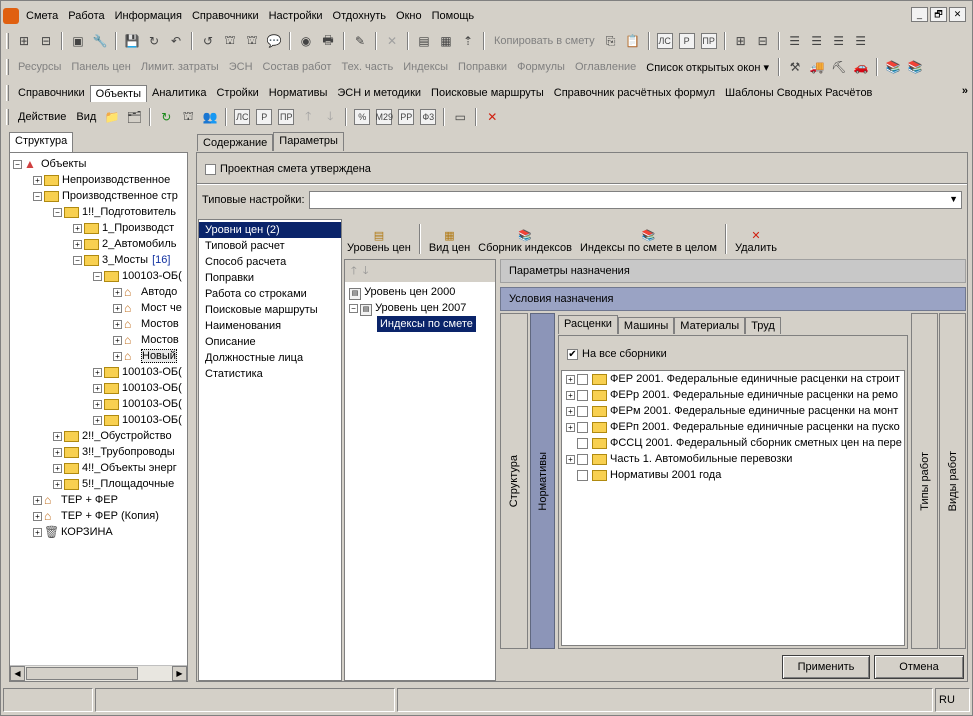  Describe the element at coordinates (230, 41) in the screenshot. I see `hierarchy-icon: ⛫` at that location.